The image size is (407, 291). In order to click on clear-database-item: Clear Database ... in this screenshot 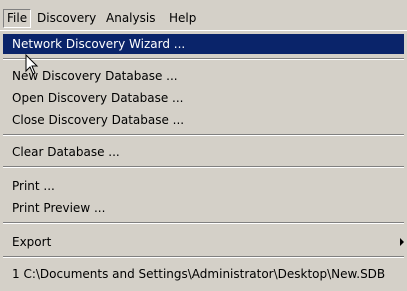, I will do `click(203, 152)`.